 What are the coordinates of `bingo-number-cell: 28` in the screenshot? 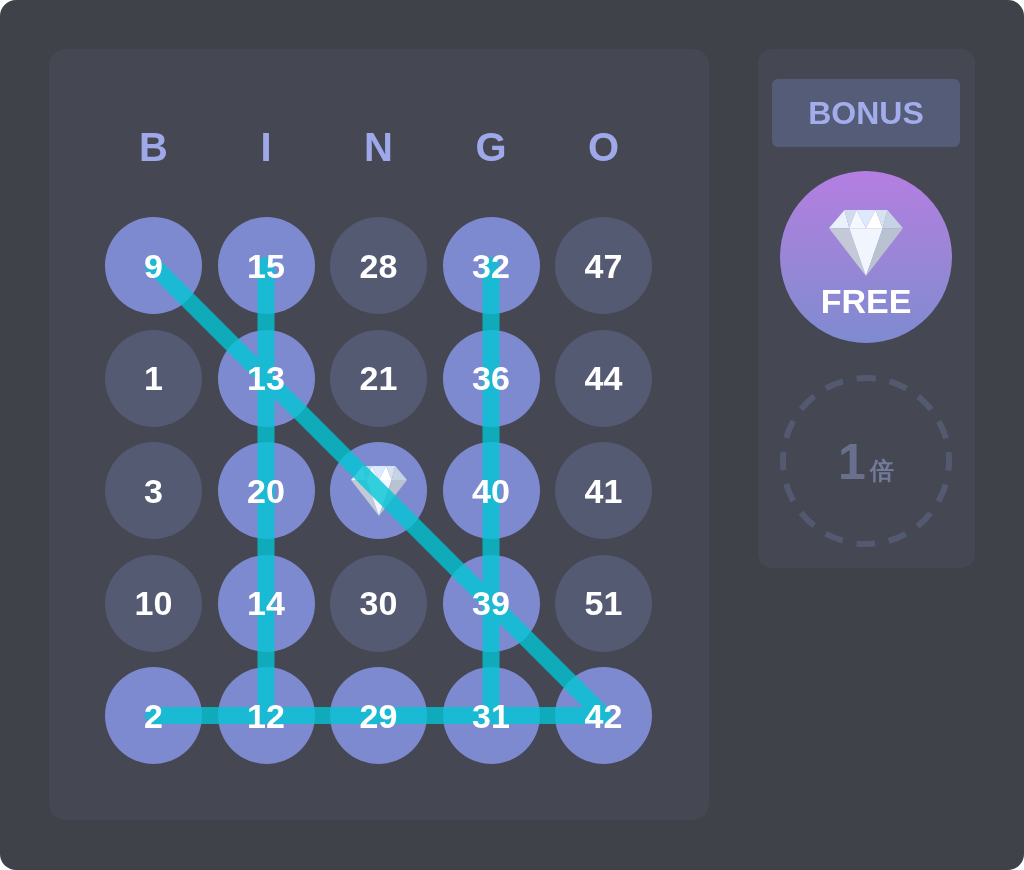 It's located at (378, 265).